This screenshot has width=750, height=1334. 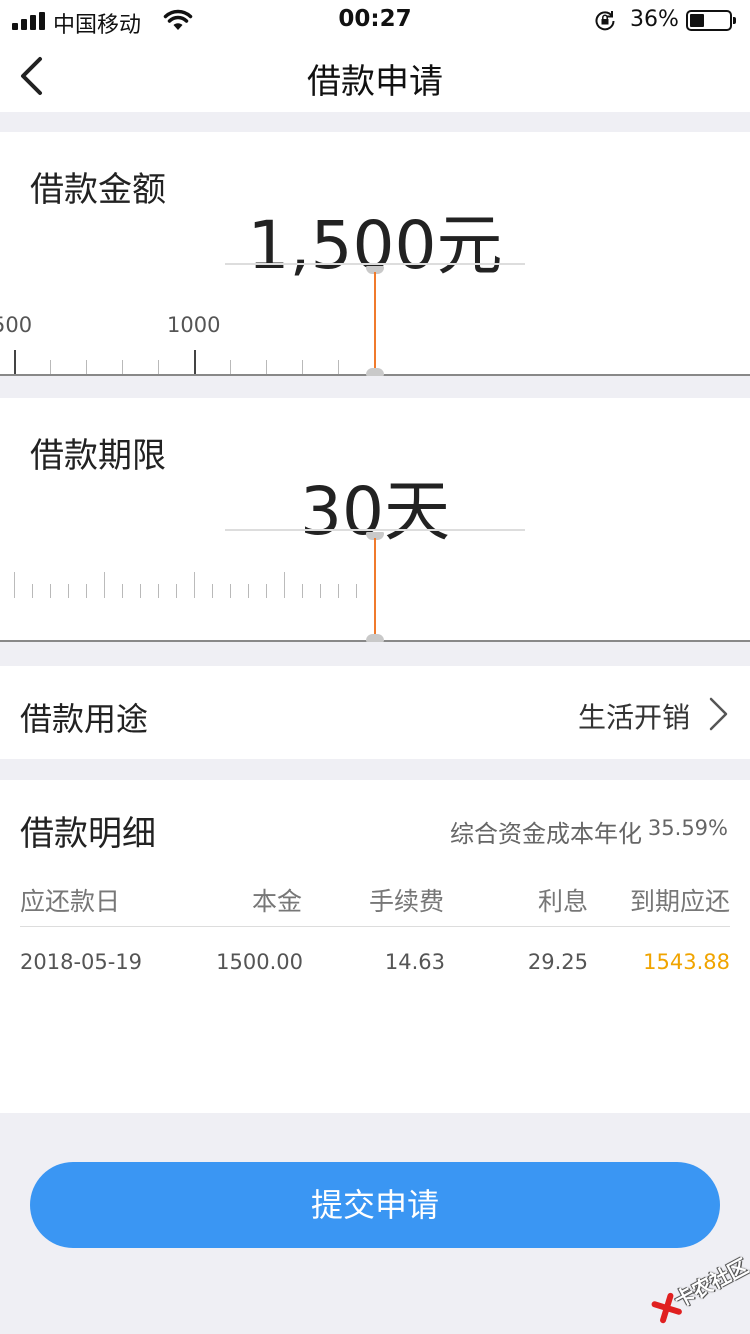 I want to click on rate-label: 综合资金成本年化, so click(x=546, y=834).